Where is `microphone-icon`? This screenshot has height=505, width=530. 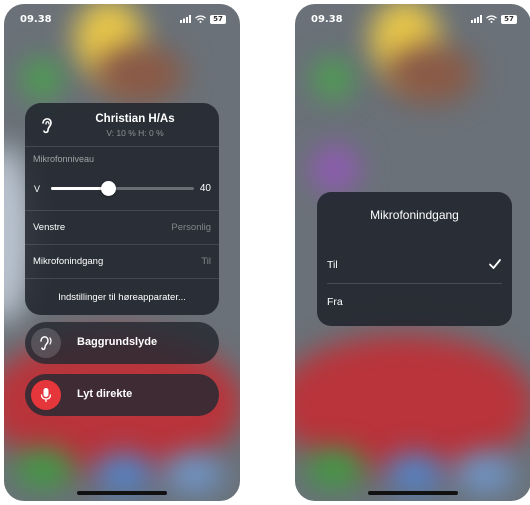 microphone-icon is located at coordinates (46, 395).